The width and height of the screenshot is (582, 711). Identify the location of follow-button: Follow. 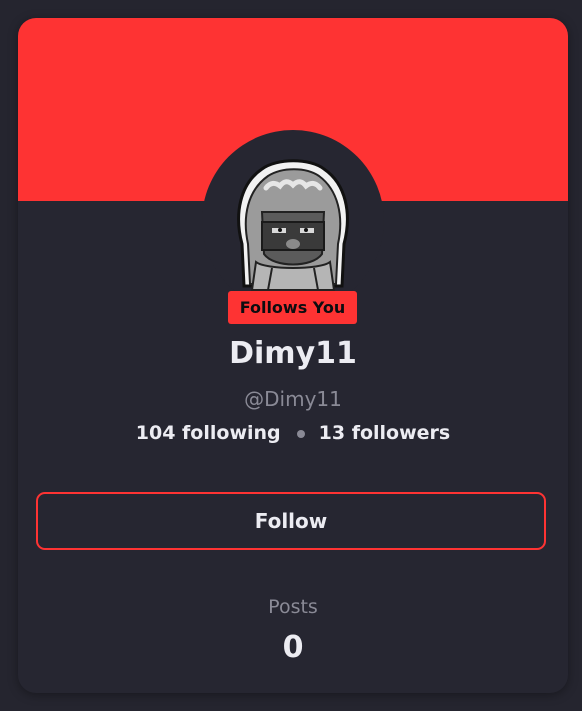
(291, 521).